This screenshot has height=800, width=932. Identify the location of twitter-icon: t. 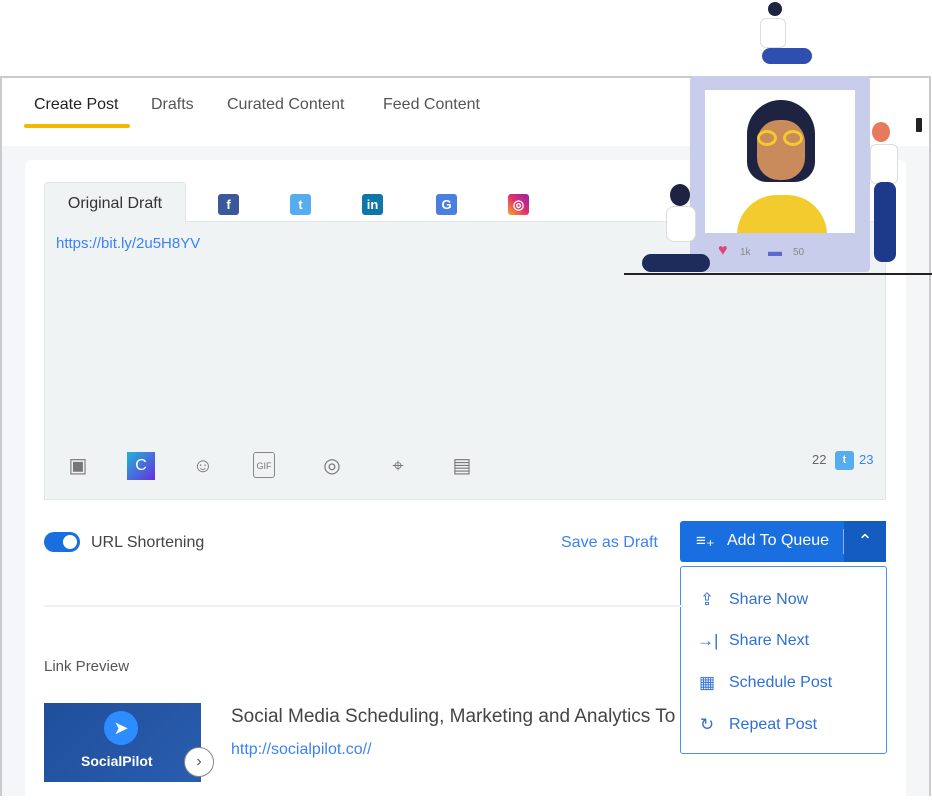
(300, 204).